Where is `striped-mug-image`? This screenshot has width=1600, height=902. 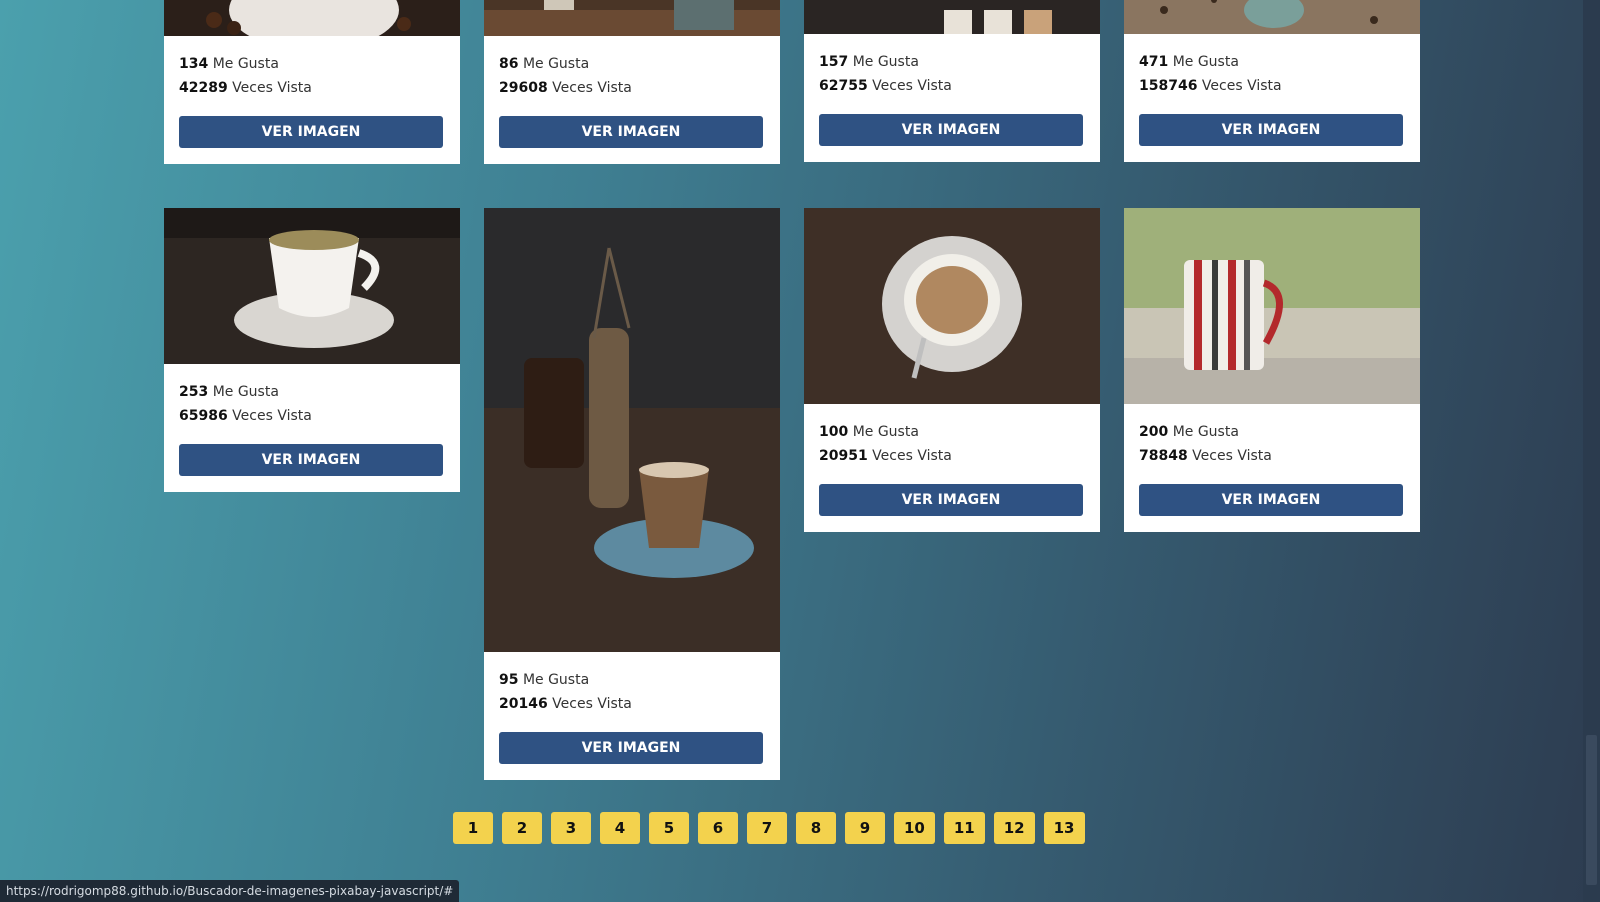 striped-mug-image is located at coordinates (1272, 306).